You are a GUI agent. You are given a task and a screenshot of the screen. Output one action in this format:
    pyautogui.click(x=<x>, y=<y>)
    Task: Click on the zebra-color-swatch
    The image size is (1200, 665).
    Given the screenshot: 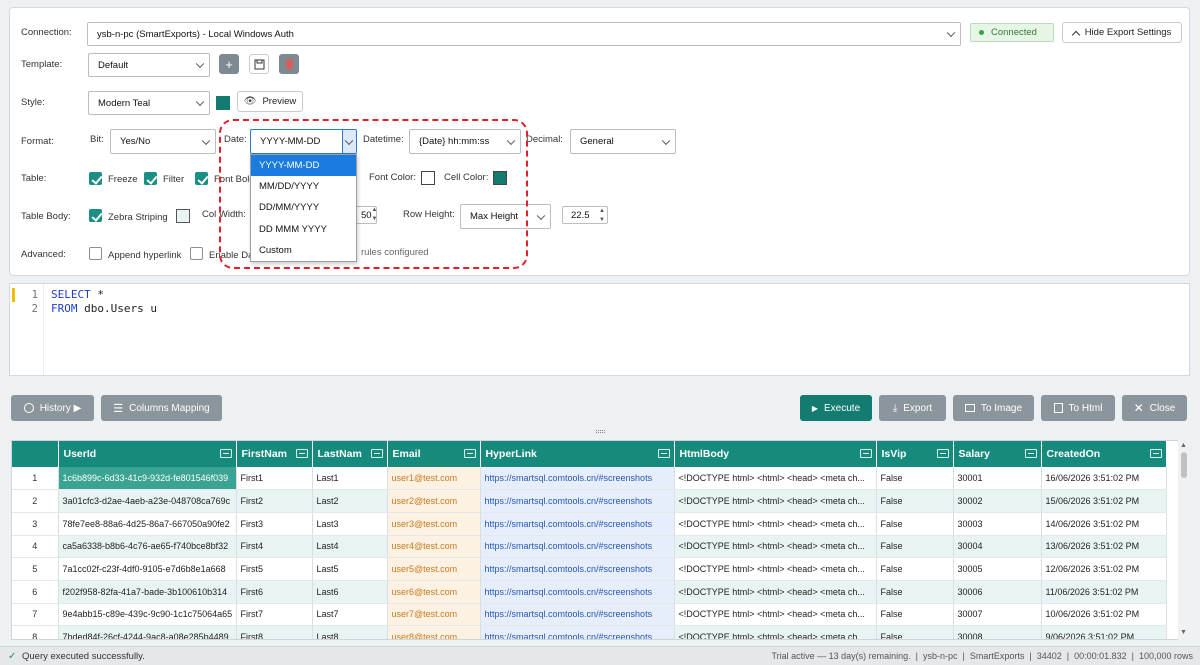 What is the action you would take?
    pyautogui.click(x=183, y=216)
    